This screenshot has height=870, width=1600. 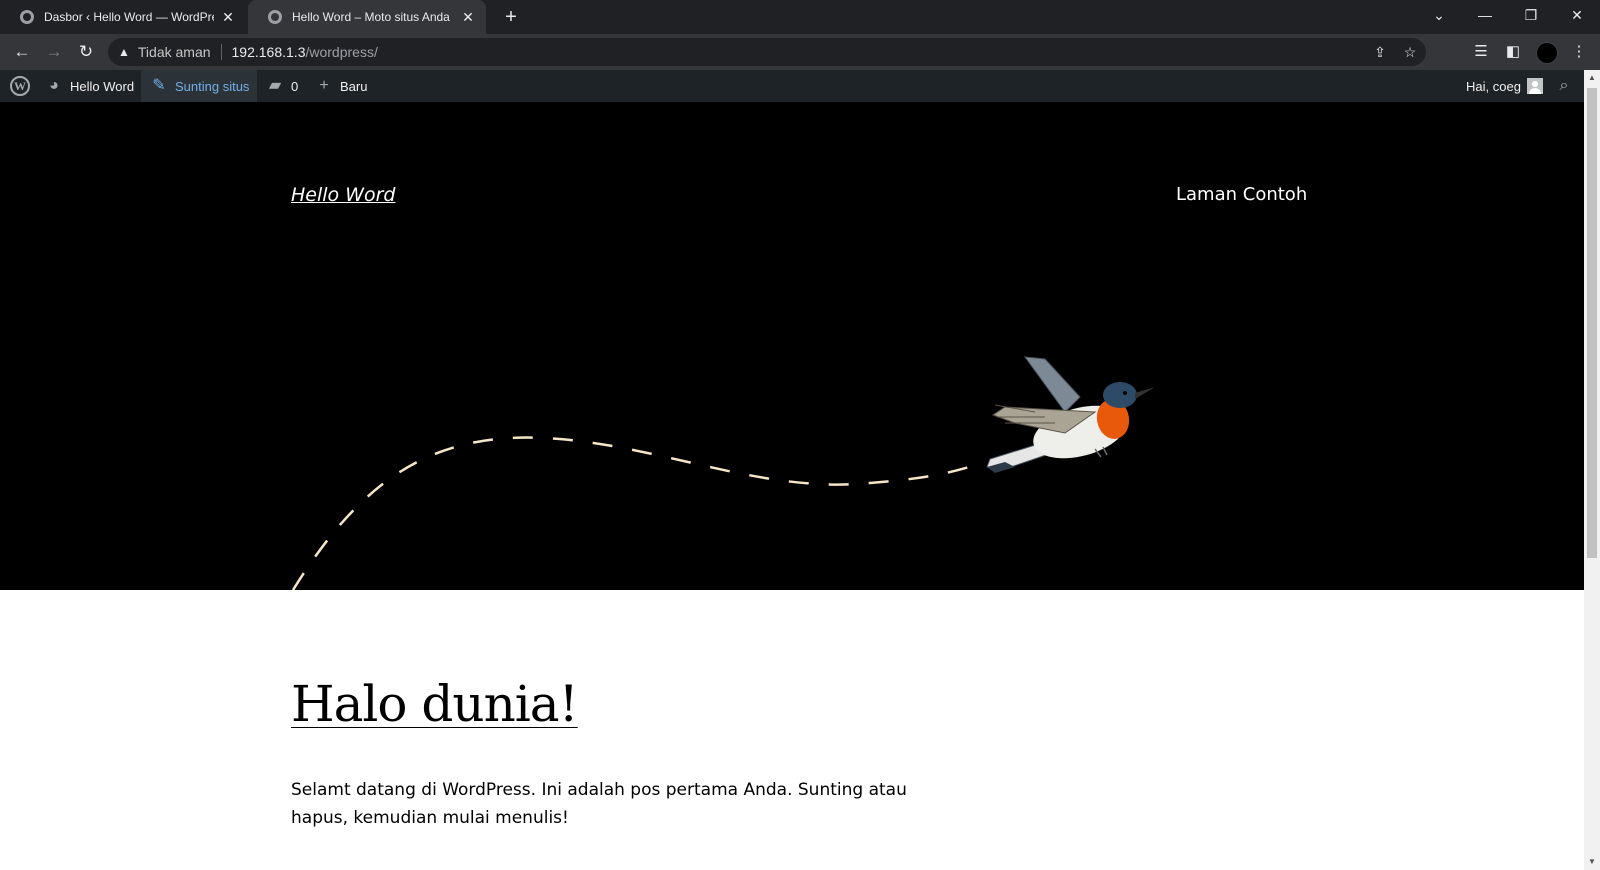 What do you see at coordinates (511, 17) in the screenshot?
I see `new-tab-button: +` at bounding box center [511, 17].